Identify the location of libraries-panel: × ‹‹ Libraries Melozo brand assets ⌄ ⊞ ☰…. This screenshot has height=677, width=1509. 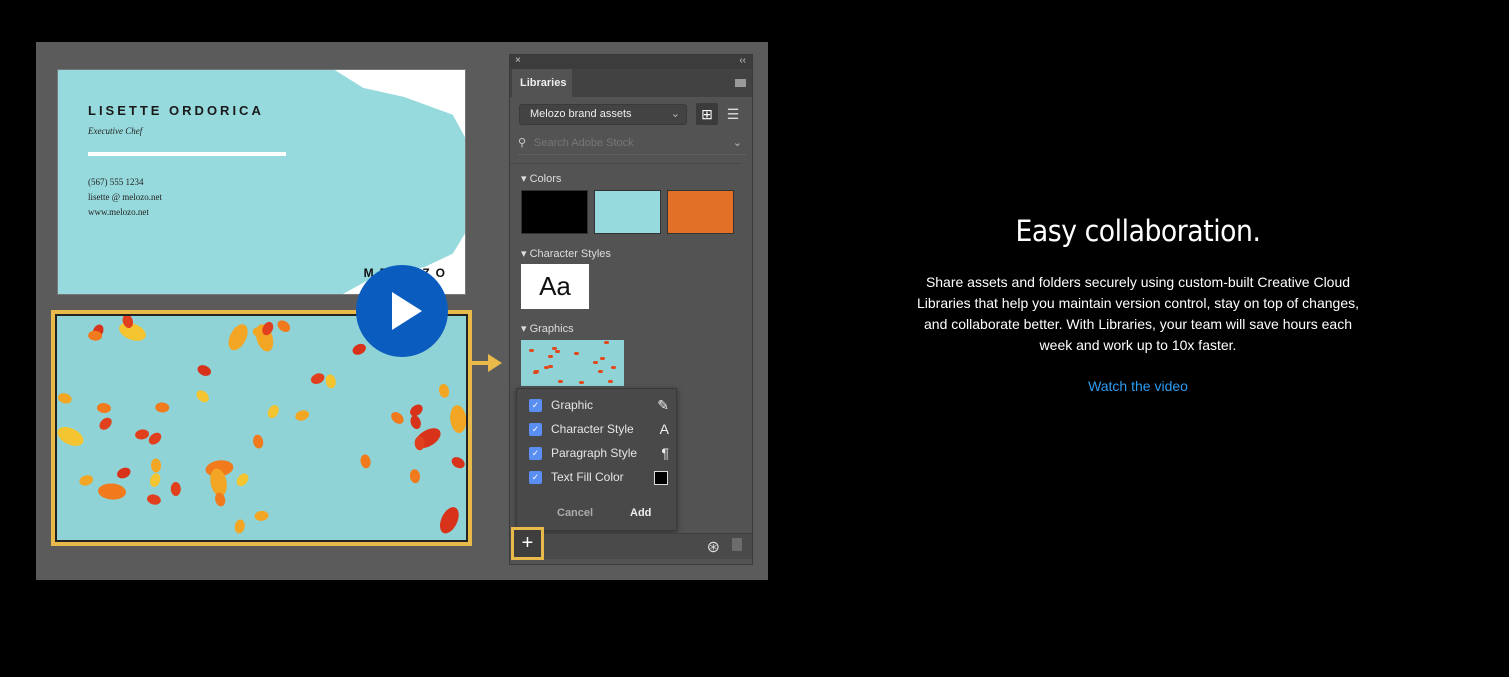
(631, 309).